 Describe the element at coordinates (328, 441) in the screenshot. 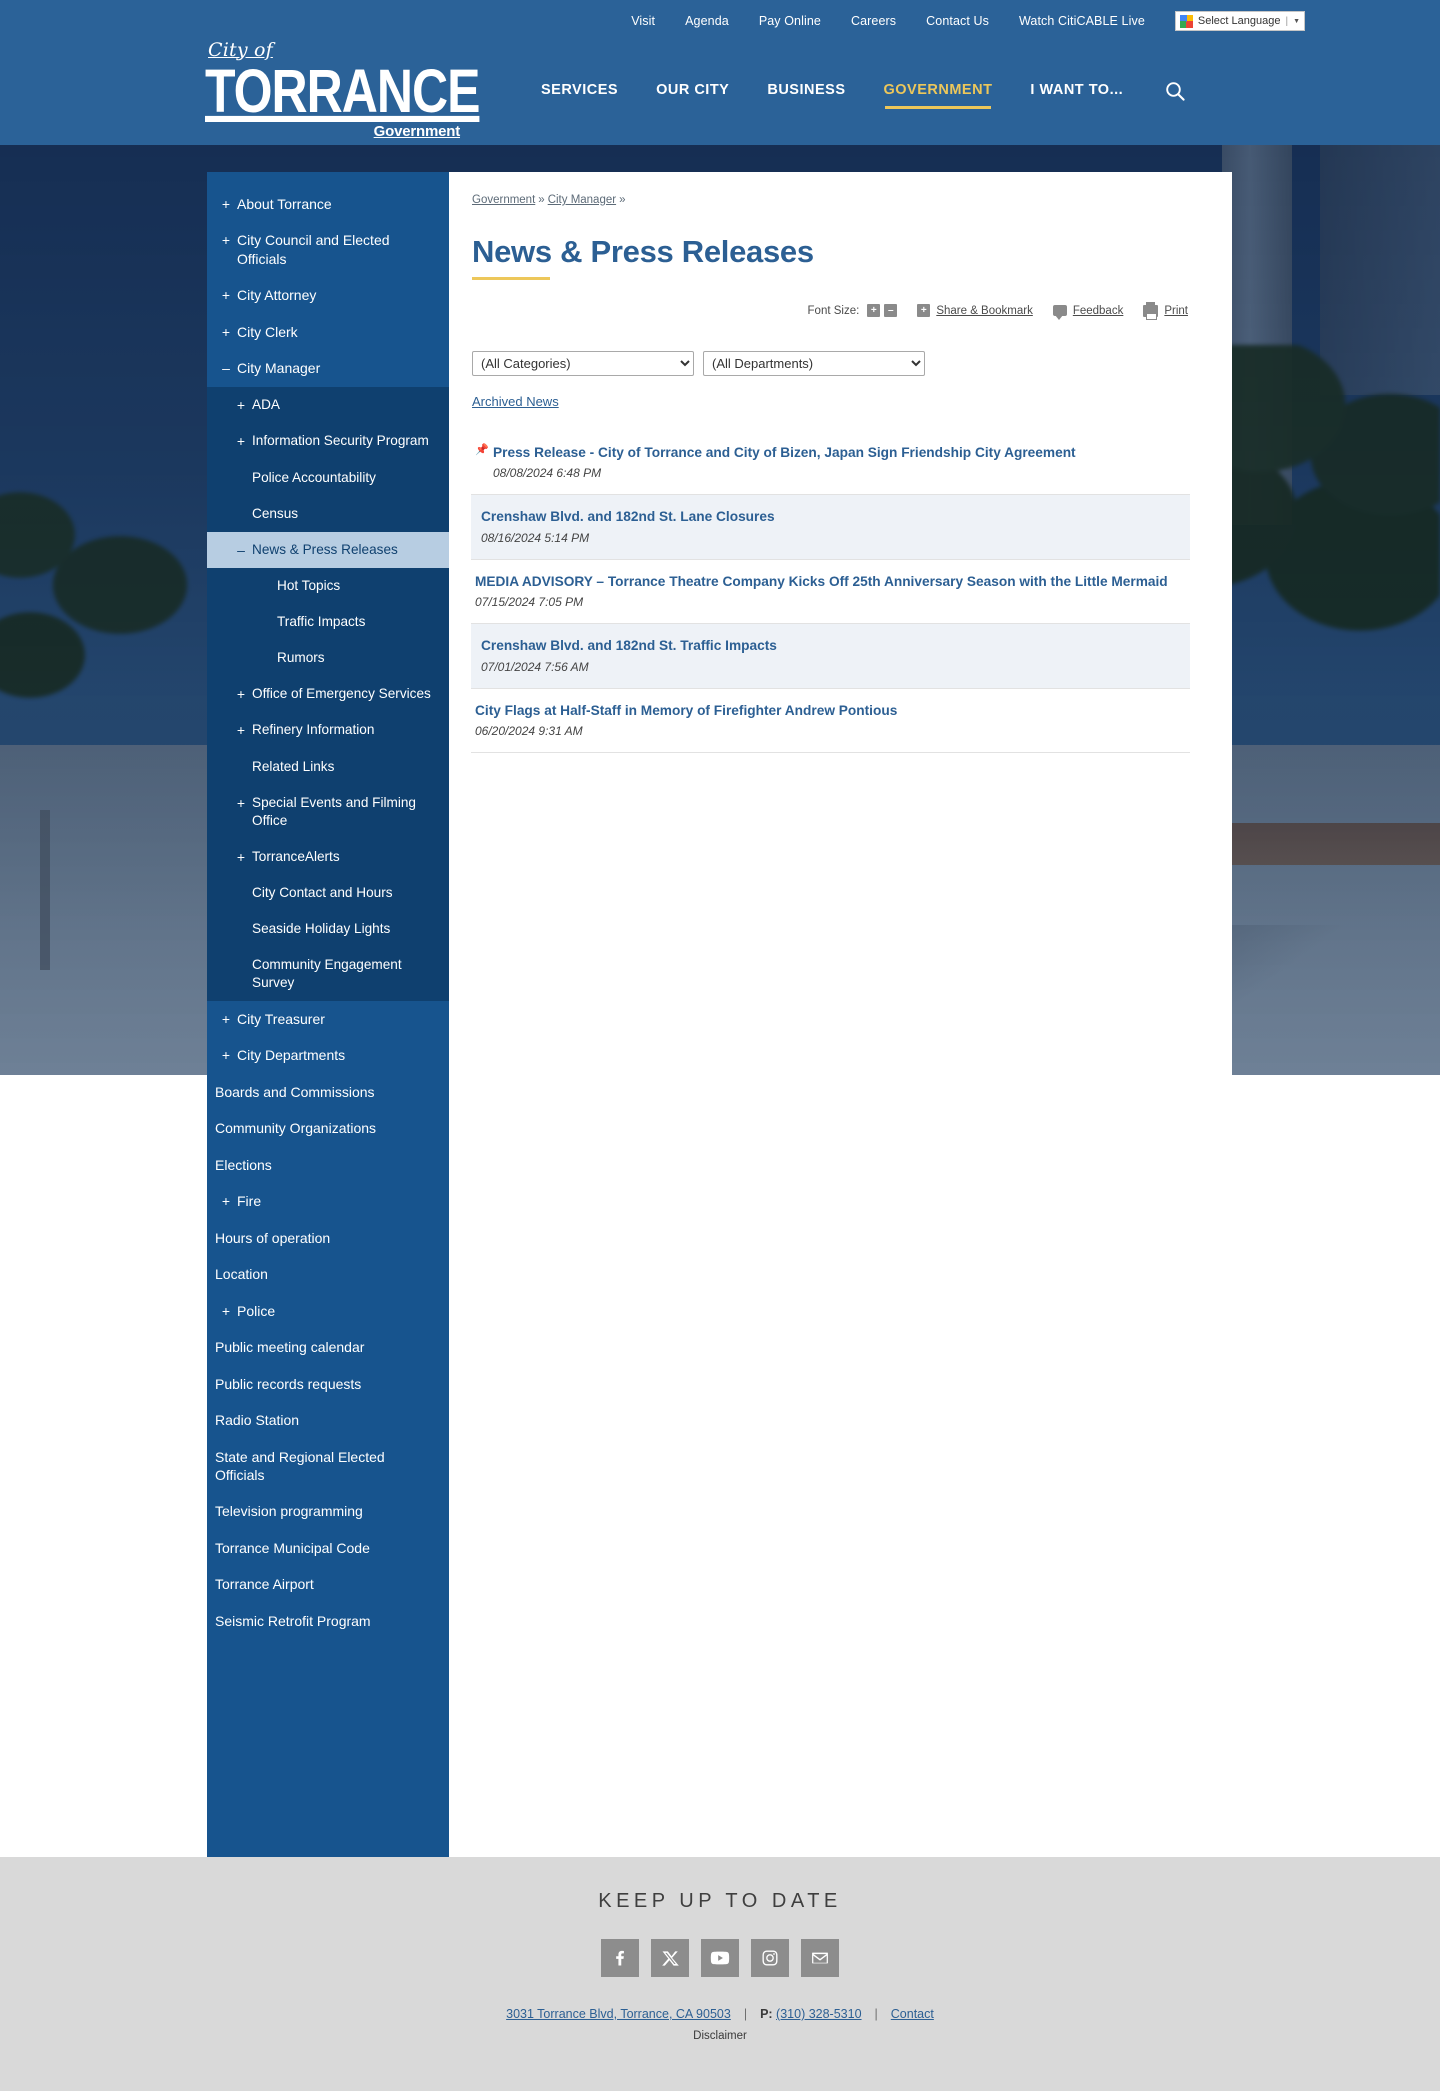

I see `sidebar-item-information-security-program: + Information Security Program` at that location.